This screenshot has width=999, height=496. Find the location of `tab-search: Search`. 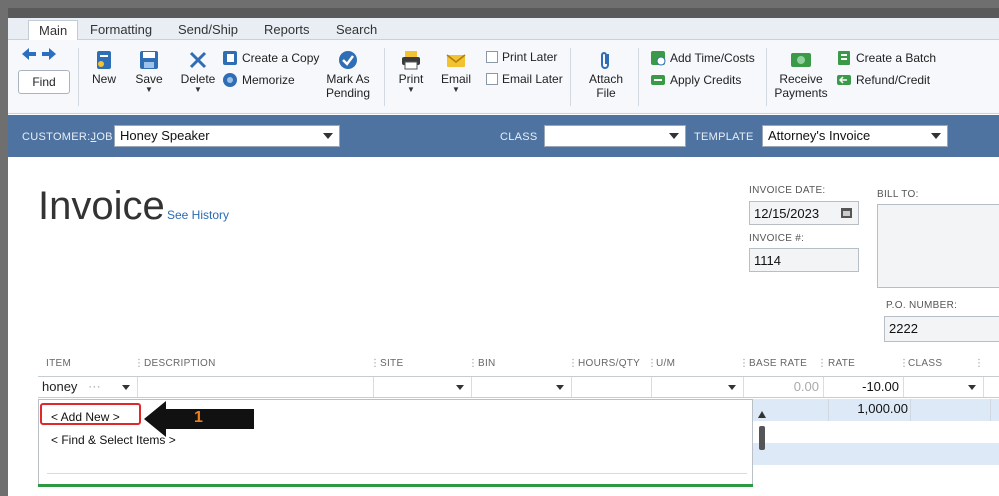

tab-search: Search is located at coordinates (356, 30).